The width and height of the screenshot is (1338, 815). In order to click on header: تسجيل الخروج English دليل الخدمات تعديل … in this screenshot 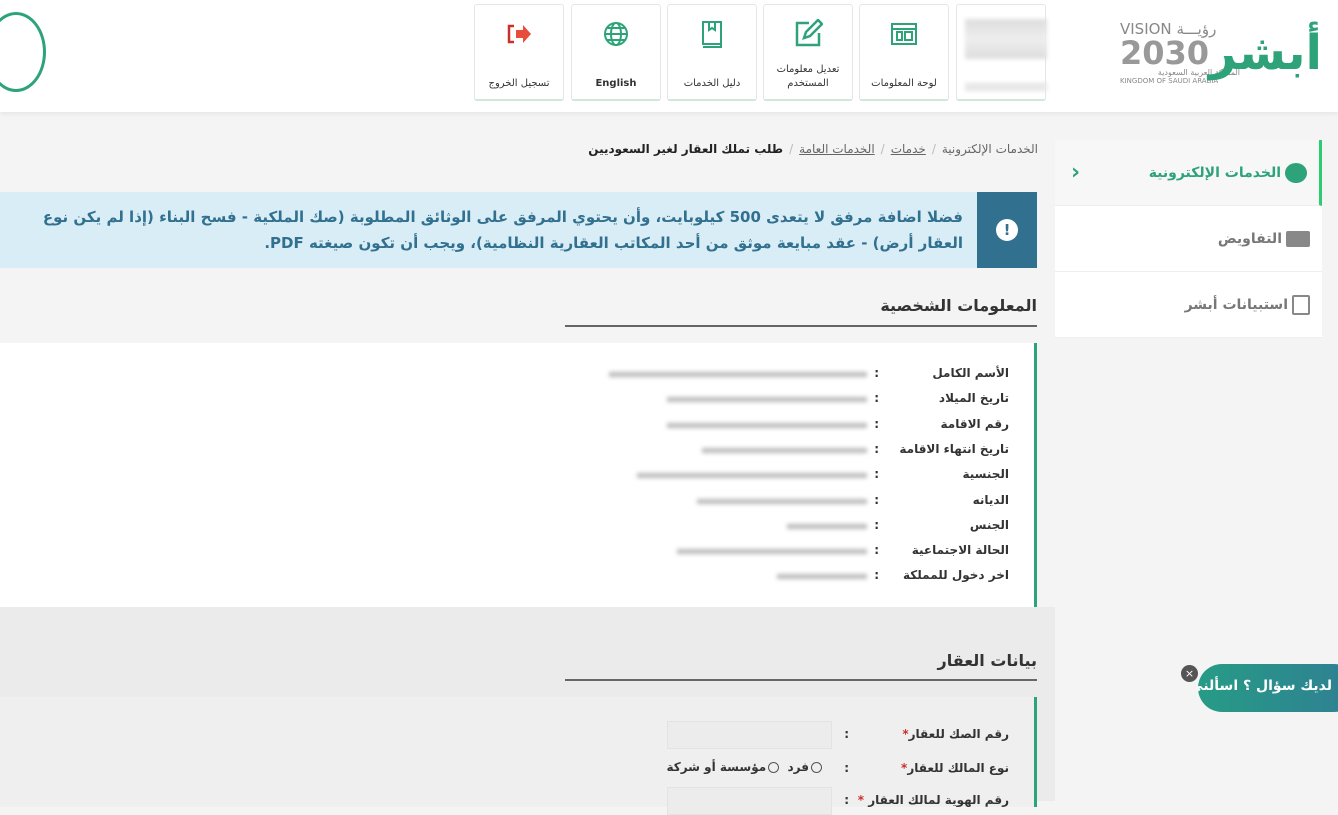, I will do `click(669, 56)`.